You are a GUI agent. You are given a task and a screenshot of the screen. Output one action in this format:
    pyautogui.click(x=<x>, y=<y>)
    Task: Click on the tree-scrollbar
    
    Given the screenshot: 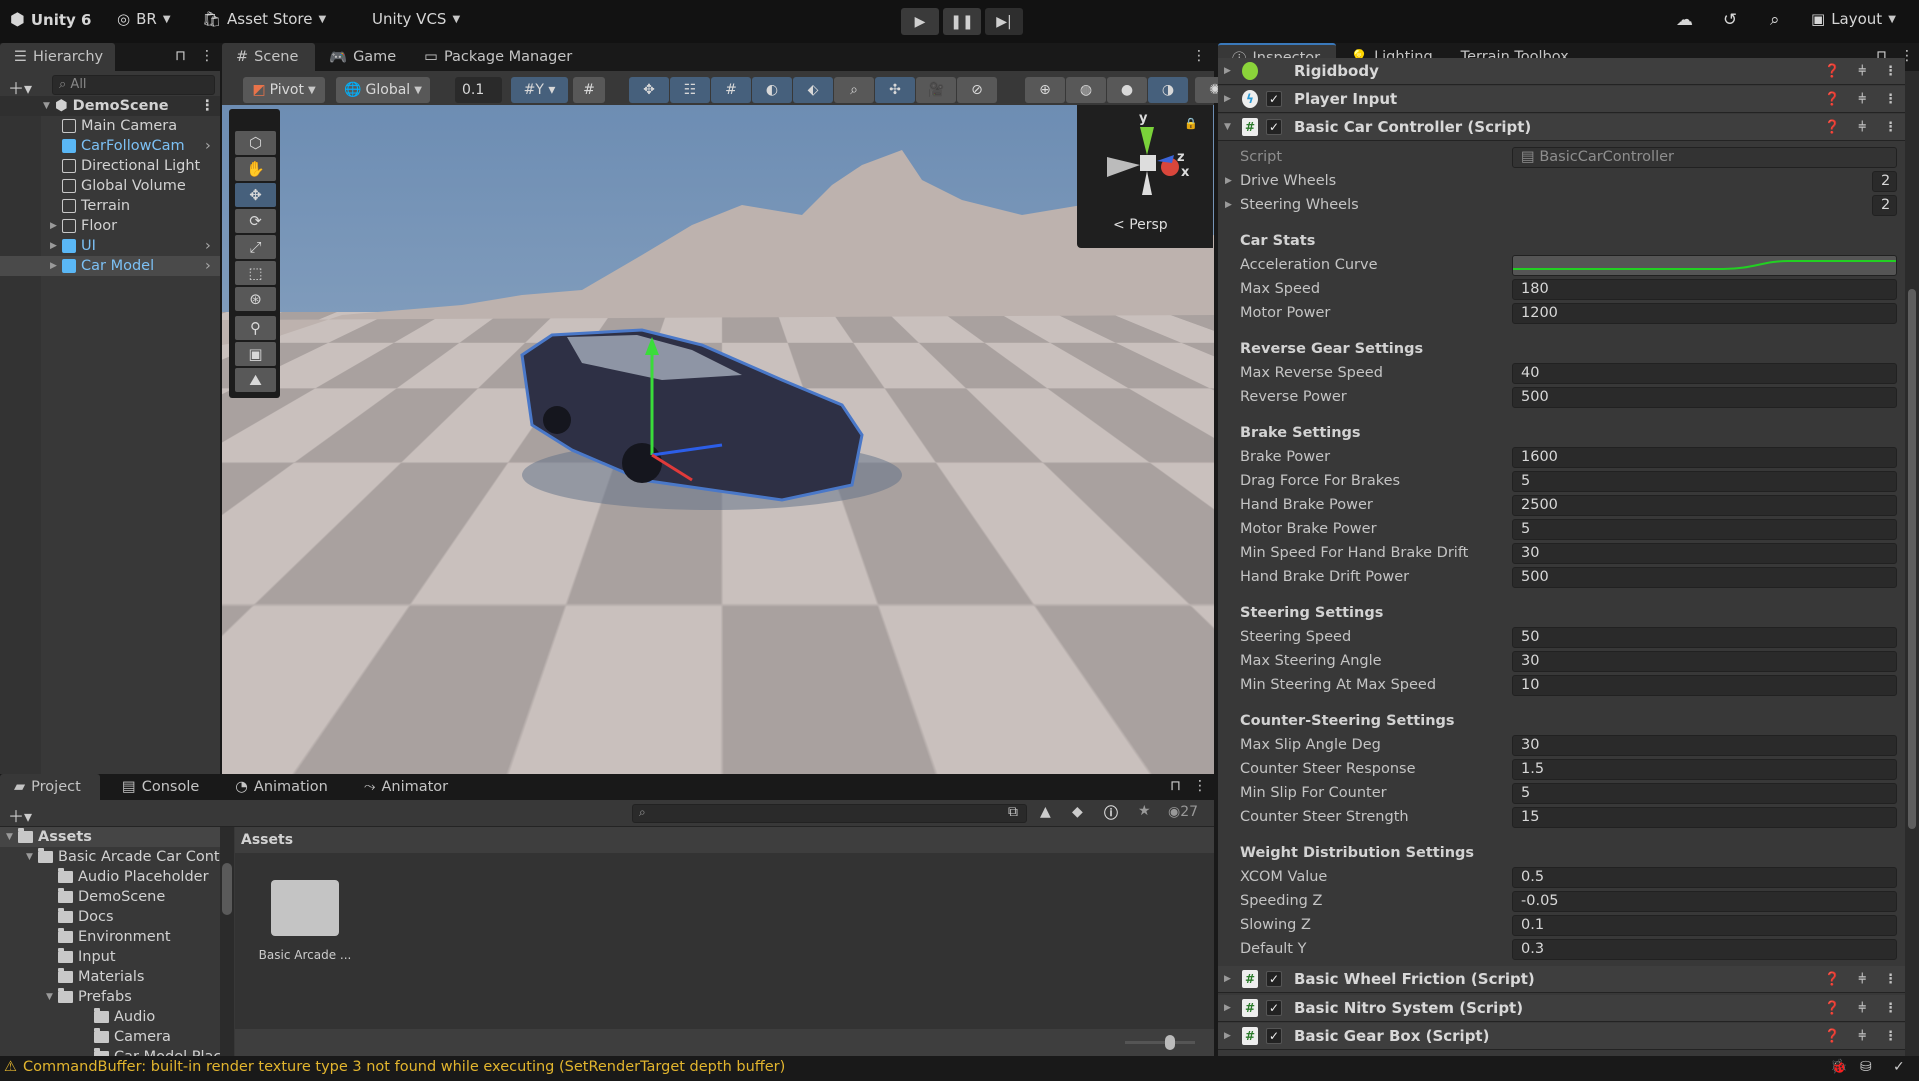 What is the action you would take?
    pyautogui.click(x=227, y=941)
    